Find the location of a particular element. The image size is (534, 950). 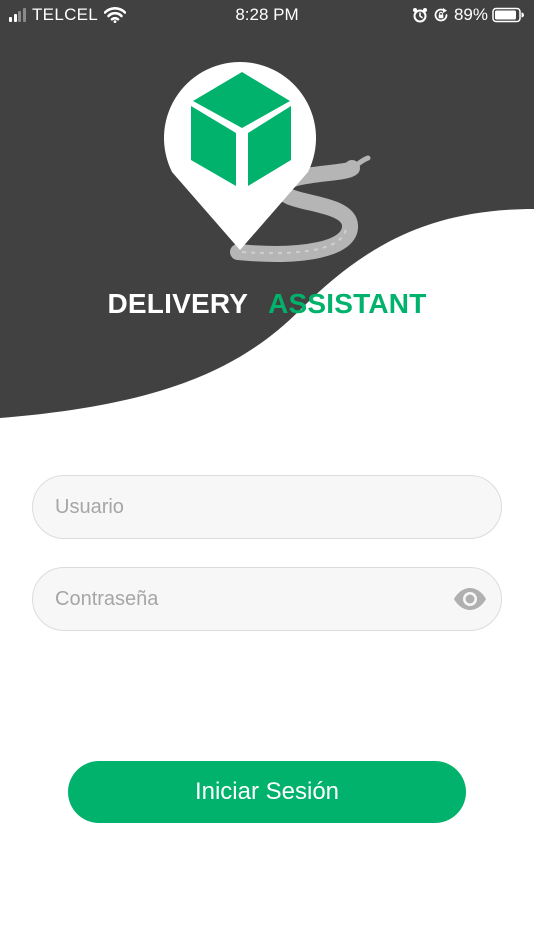

battery-icon is located at coordinates (508, 15).